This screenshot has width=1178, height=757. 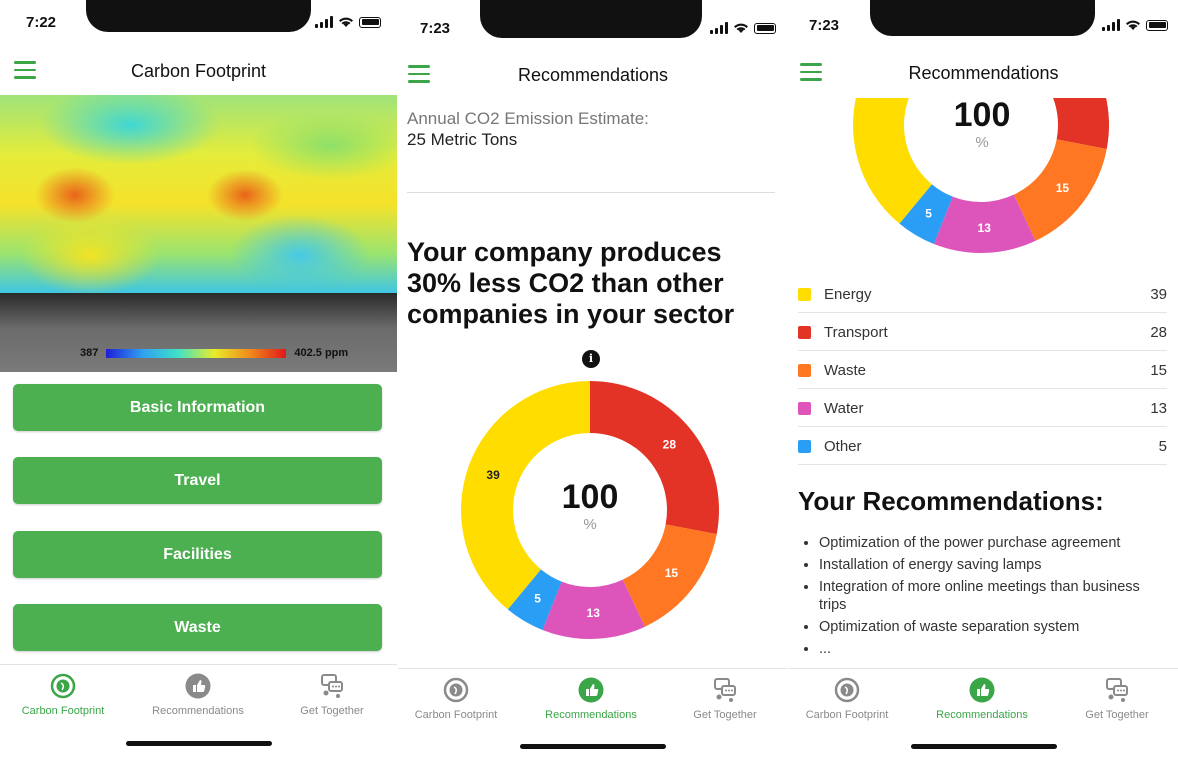 I want to click on donut-data-label: 15, so click(x=1063, y=188).